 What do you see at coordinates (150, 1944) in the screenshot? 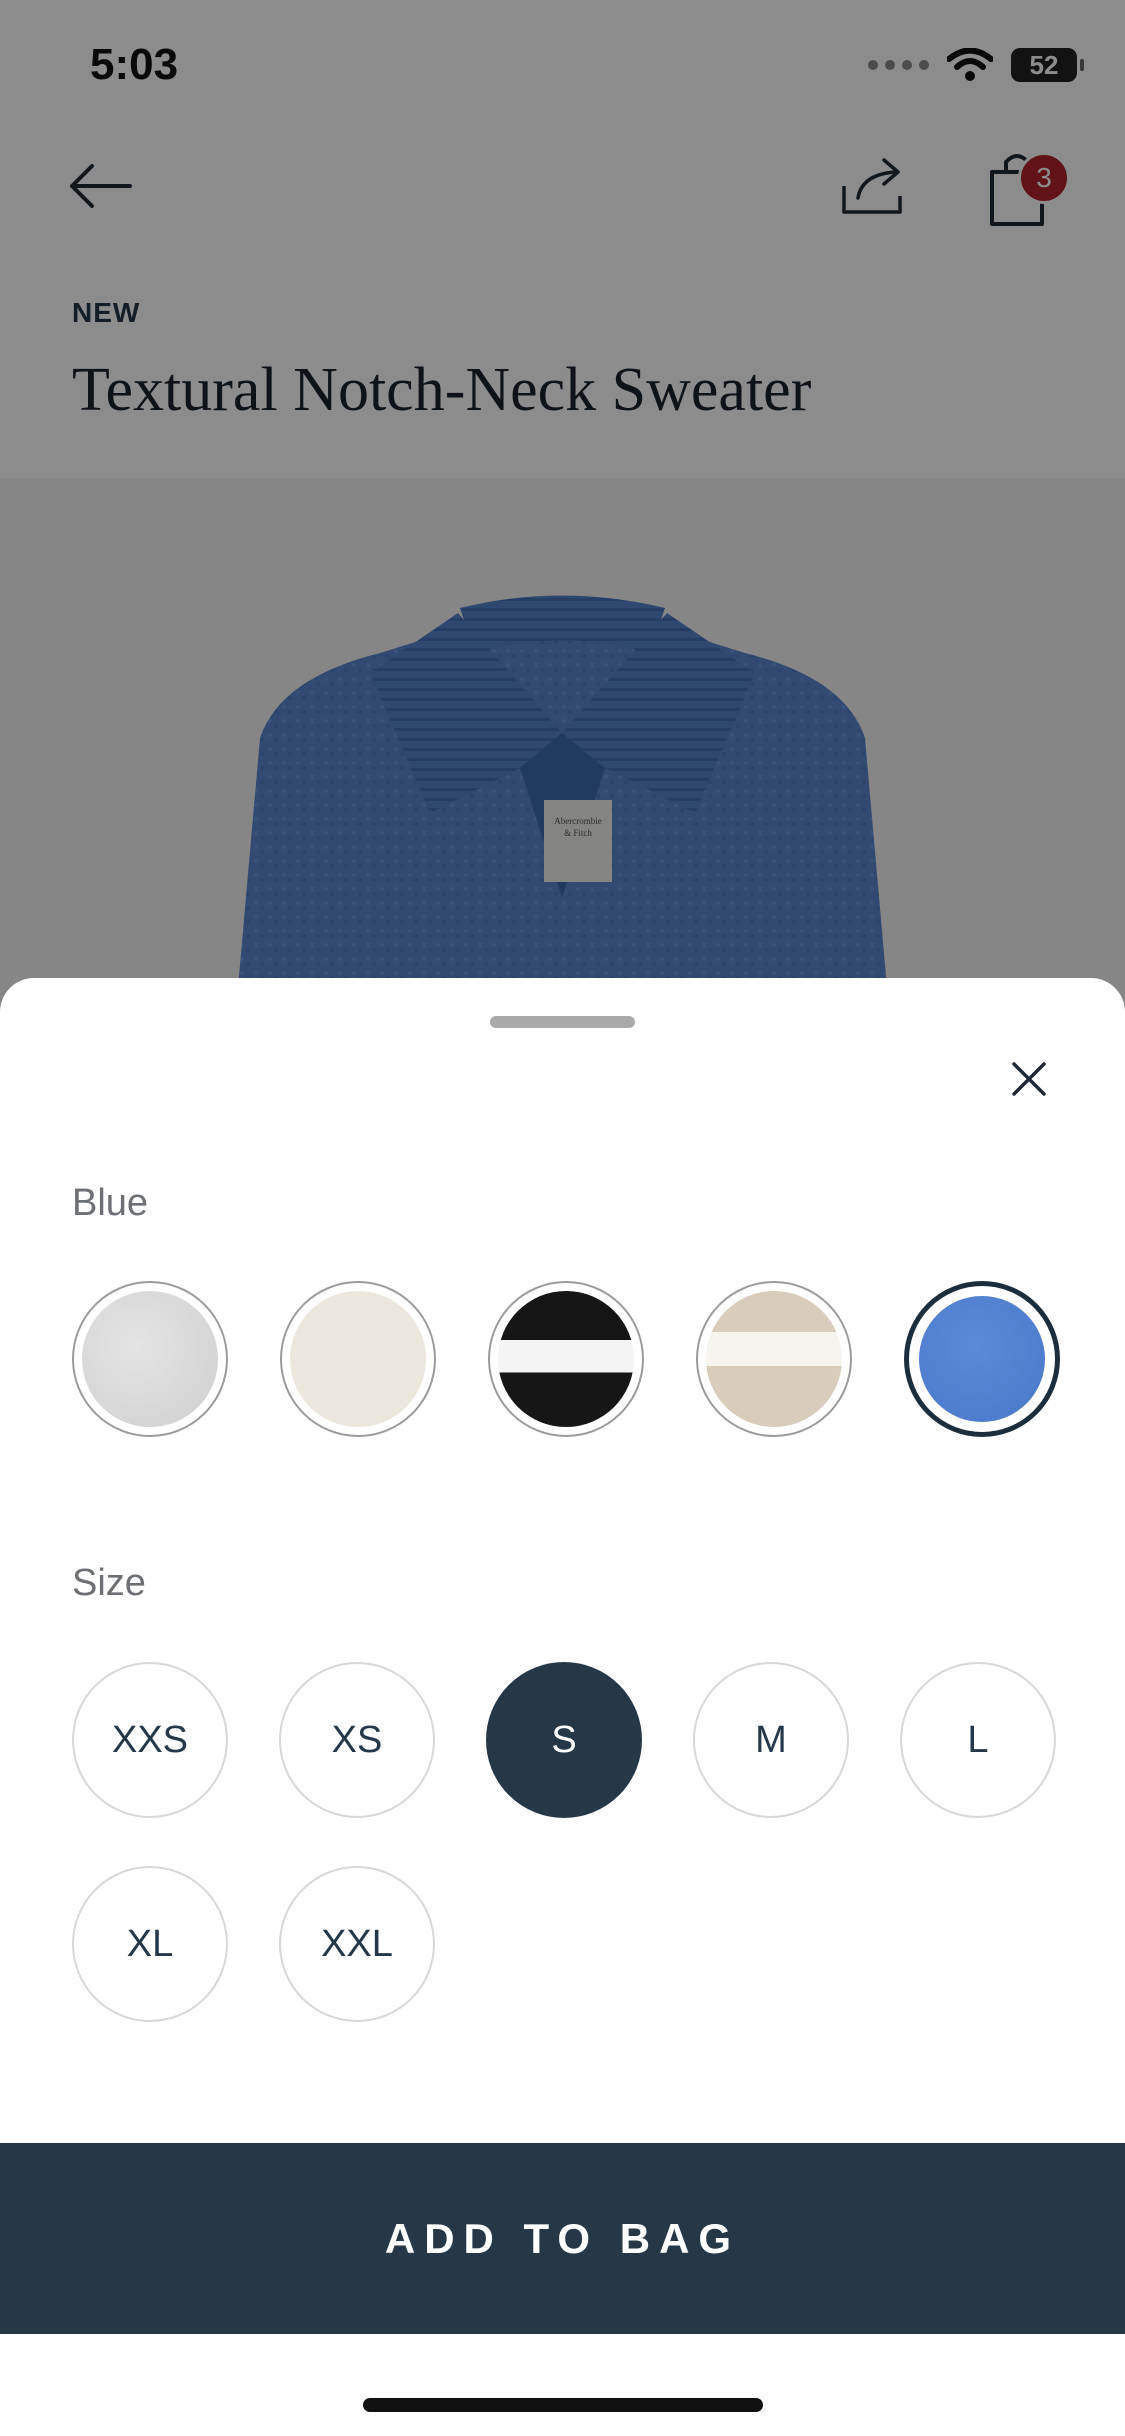
I see `size-option-xl: XL` at bounding box center [150, 1944].